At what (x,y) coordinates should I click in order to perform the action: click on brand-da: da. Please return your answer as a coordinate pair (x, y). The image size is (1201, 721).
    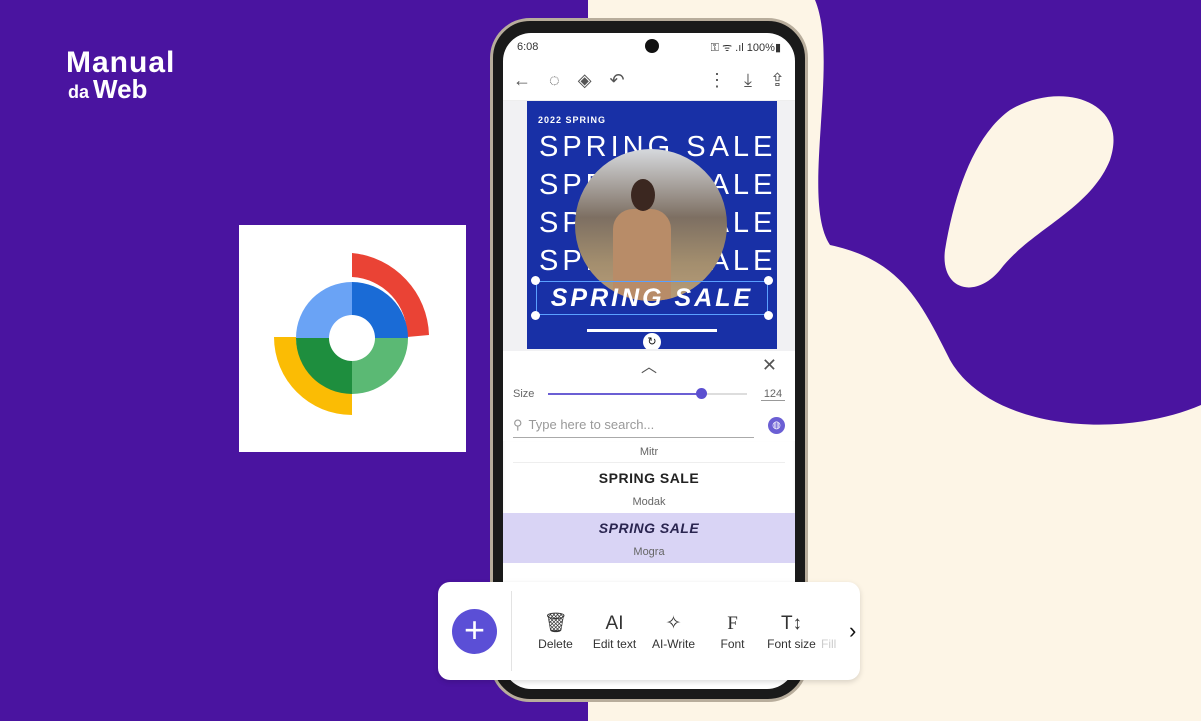
    Looking at the image, I should click on (79, 92).